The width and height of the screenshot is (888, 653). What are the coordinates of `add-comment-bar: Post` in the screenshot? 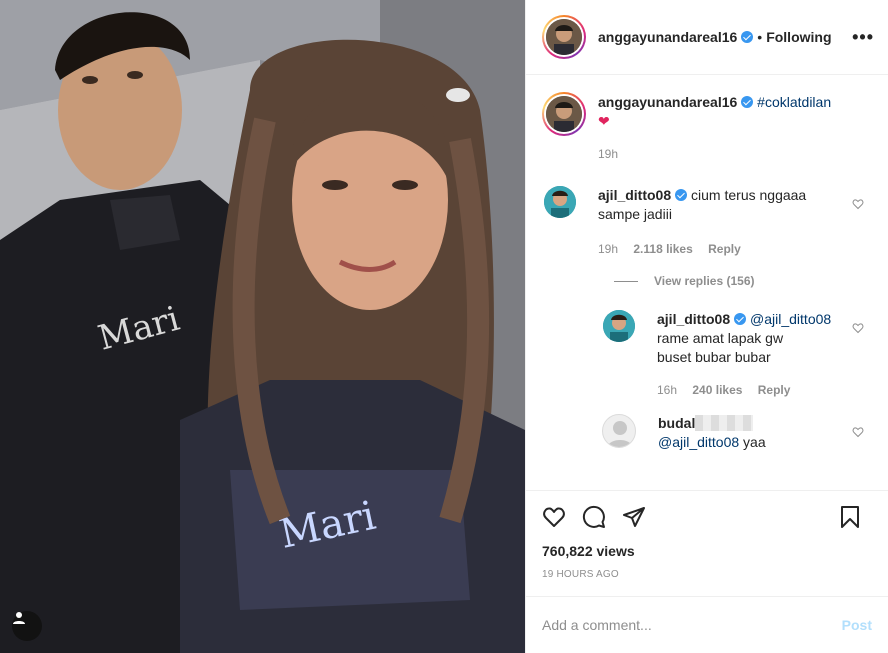 It's located at (707, 624).